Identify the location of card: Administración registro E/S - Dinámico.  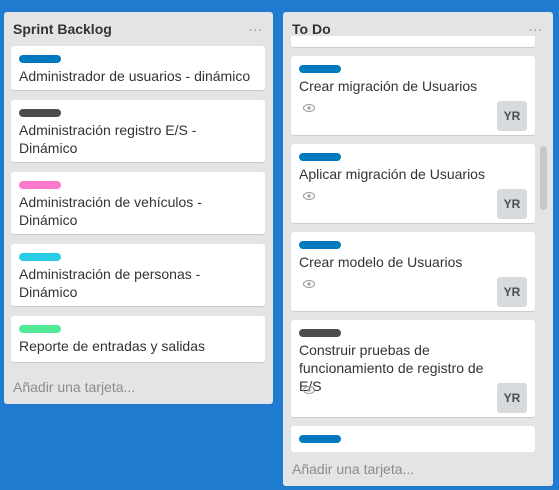
(138, 131).